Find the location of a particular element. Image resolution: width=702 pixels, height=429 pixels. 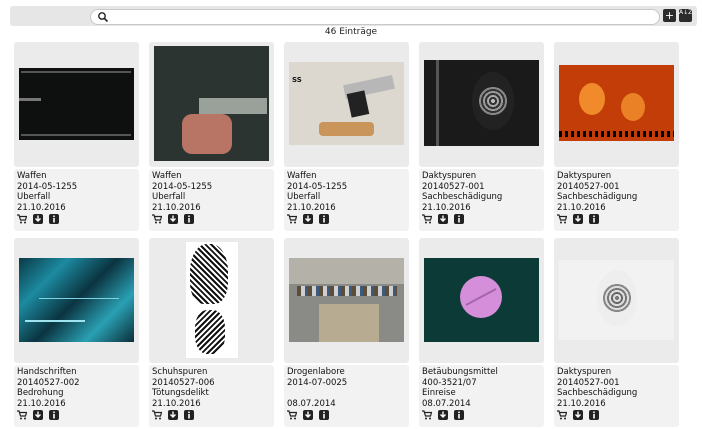

card-category: Handschriften is located at coordinates (47, 372).